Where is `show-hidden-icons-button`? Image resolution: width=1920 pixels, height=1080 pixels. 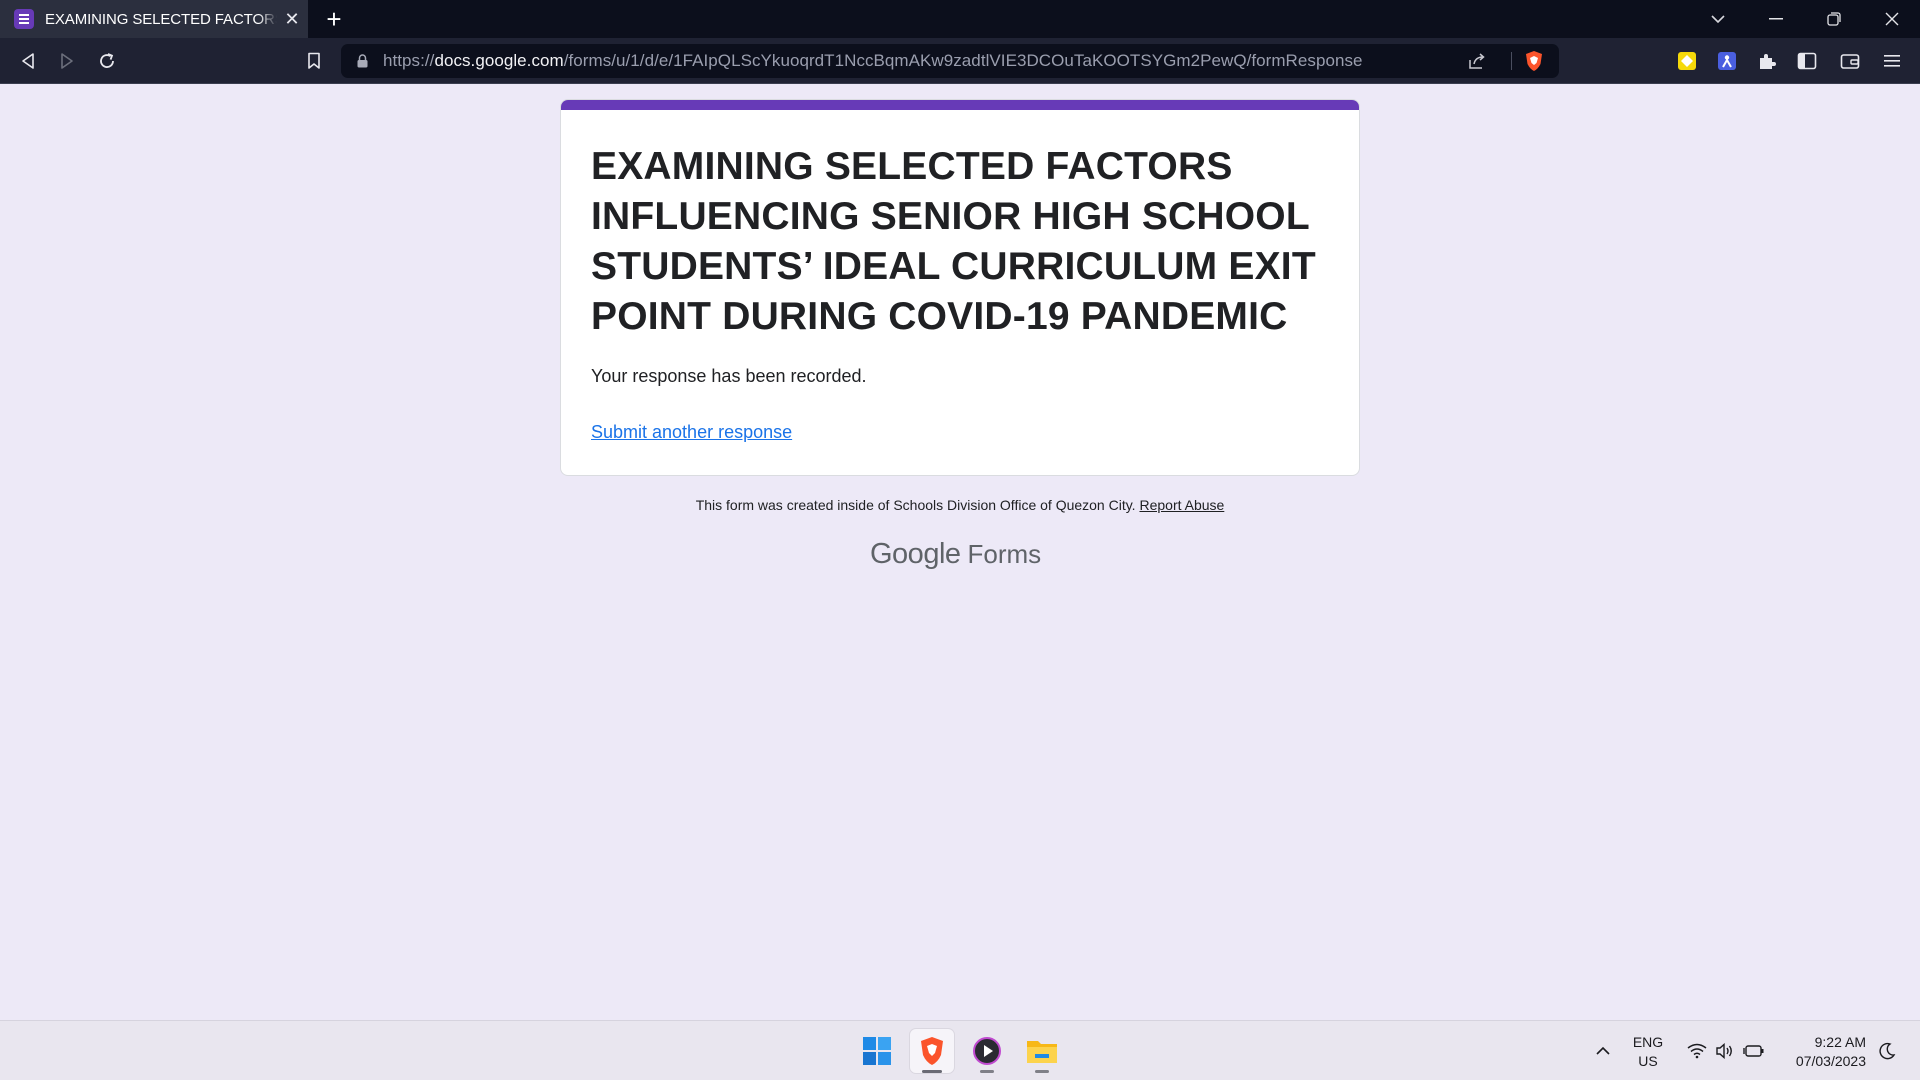 show-hidden-icons-button is located at coordinates (1603, 1050).